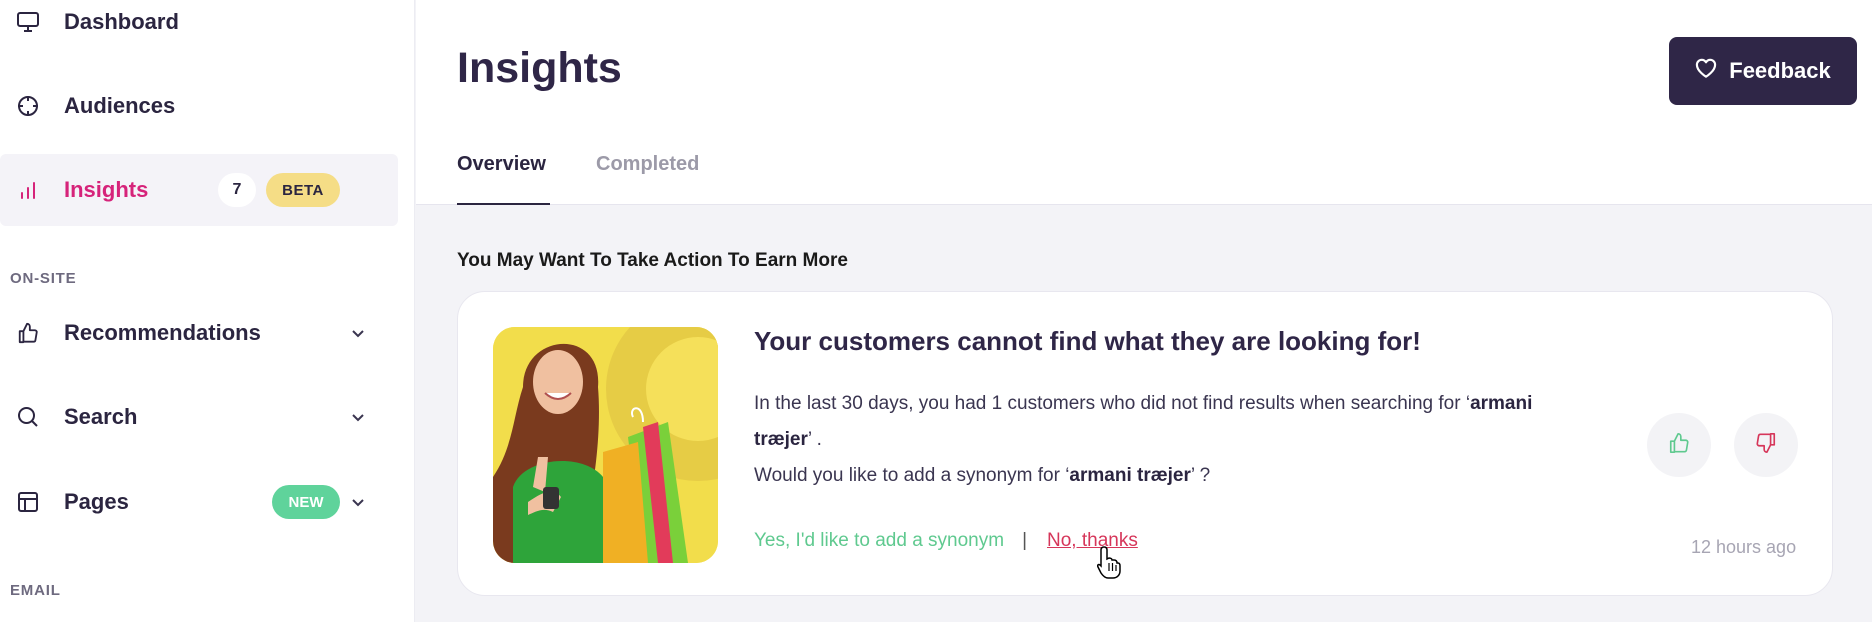 This screenshot has height=622, width=1872. I want to click on add-synonym-link: Yes, I'd like to add a synonym, so click(879, 541).